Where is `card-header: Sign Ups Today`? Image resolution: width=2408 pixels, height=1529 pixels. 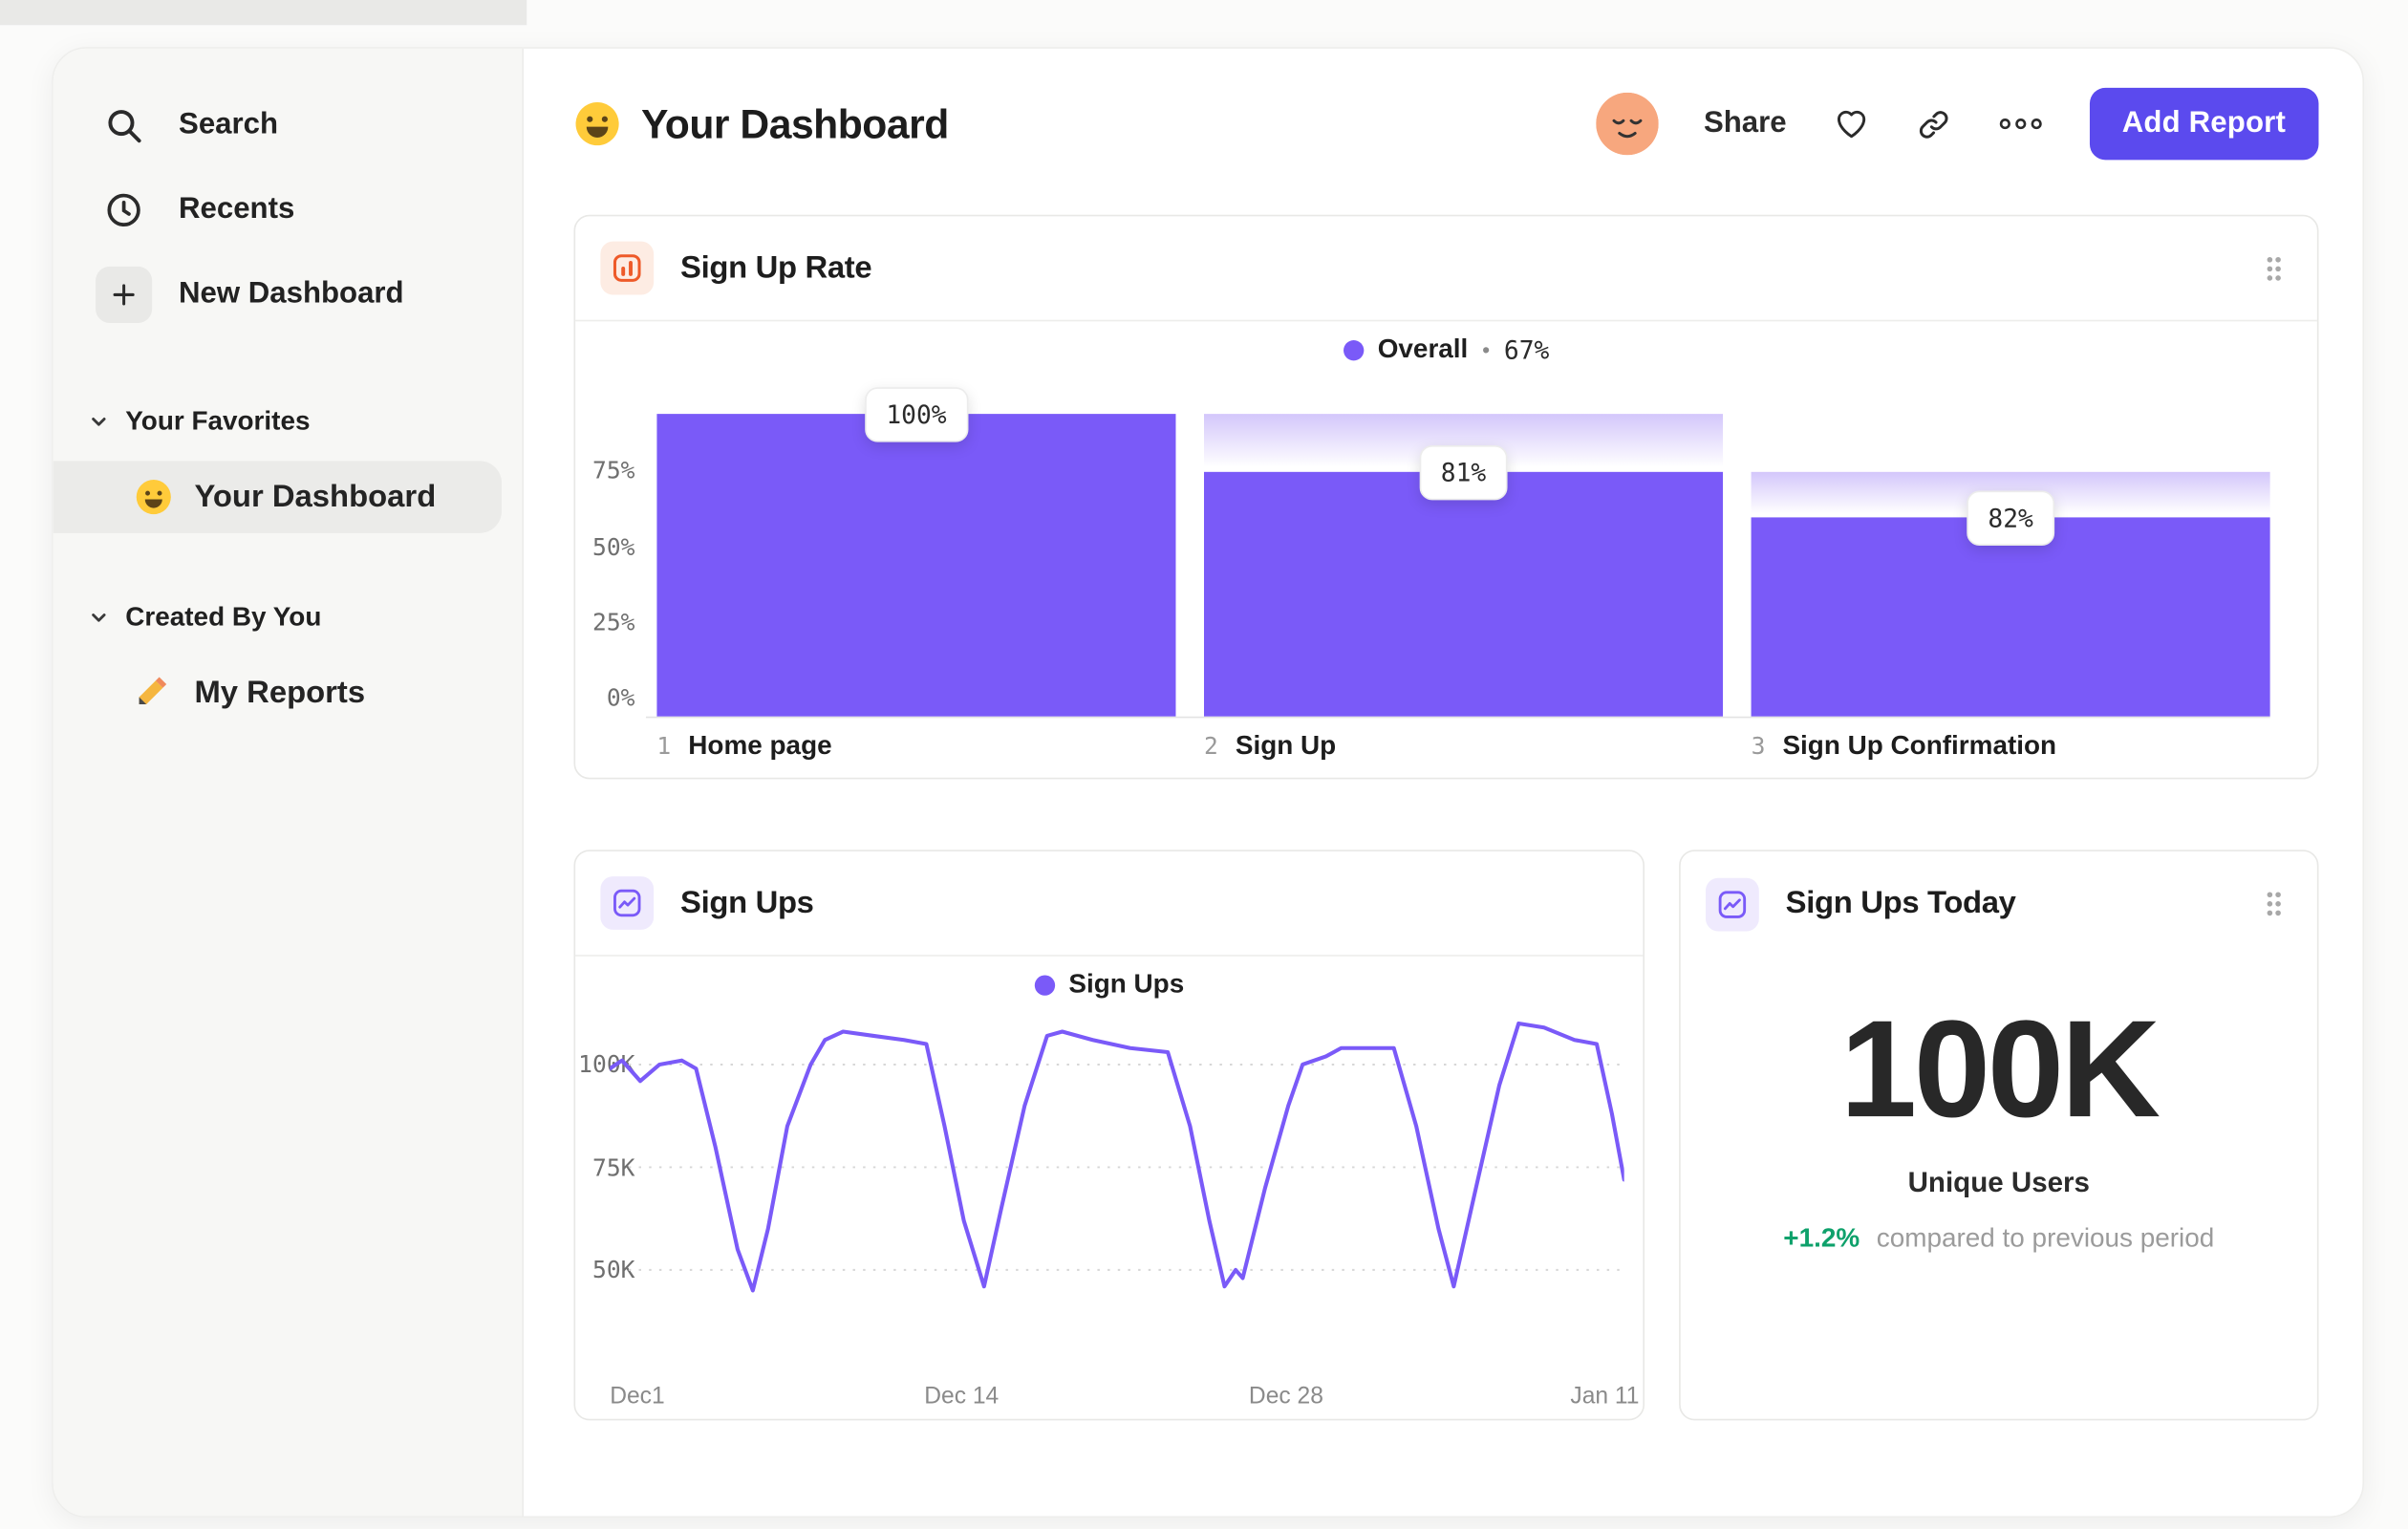 card-header: Sign Ups Today is located at coordinates (1999, 904).